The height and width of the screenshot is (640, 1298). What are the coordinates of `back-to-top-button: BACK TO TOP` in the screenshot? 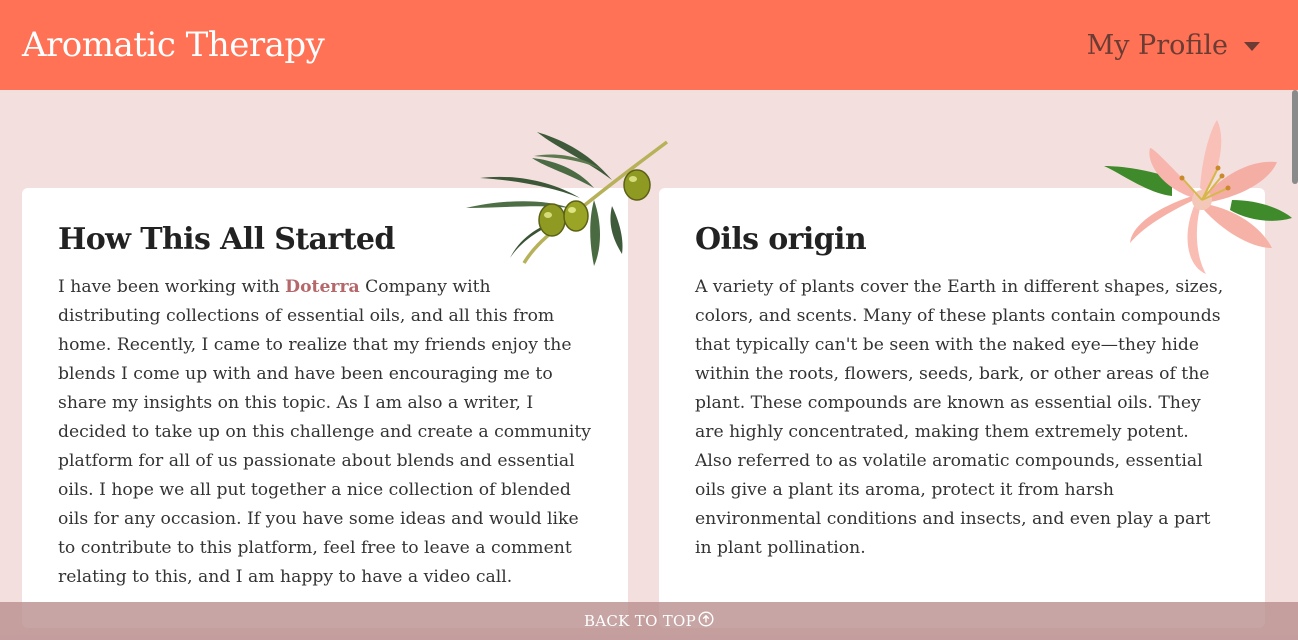 It's located at (649, 621).